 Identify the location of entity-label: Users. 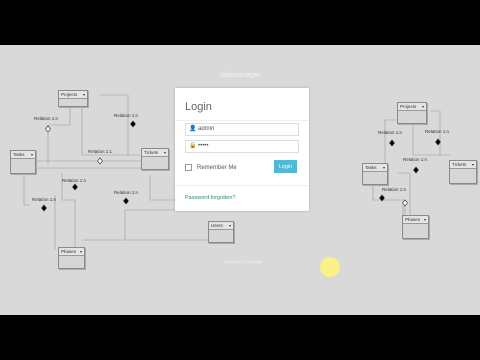
(217, 225).